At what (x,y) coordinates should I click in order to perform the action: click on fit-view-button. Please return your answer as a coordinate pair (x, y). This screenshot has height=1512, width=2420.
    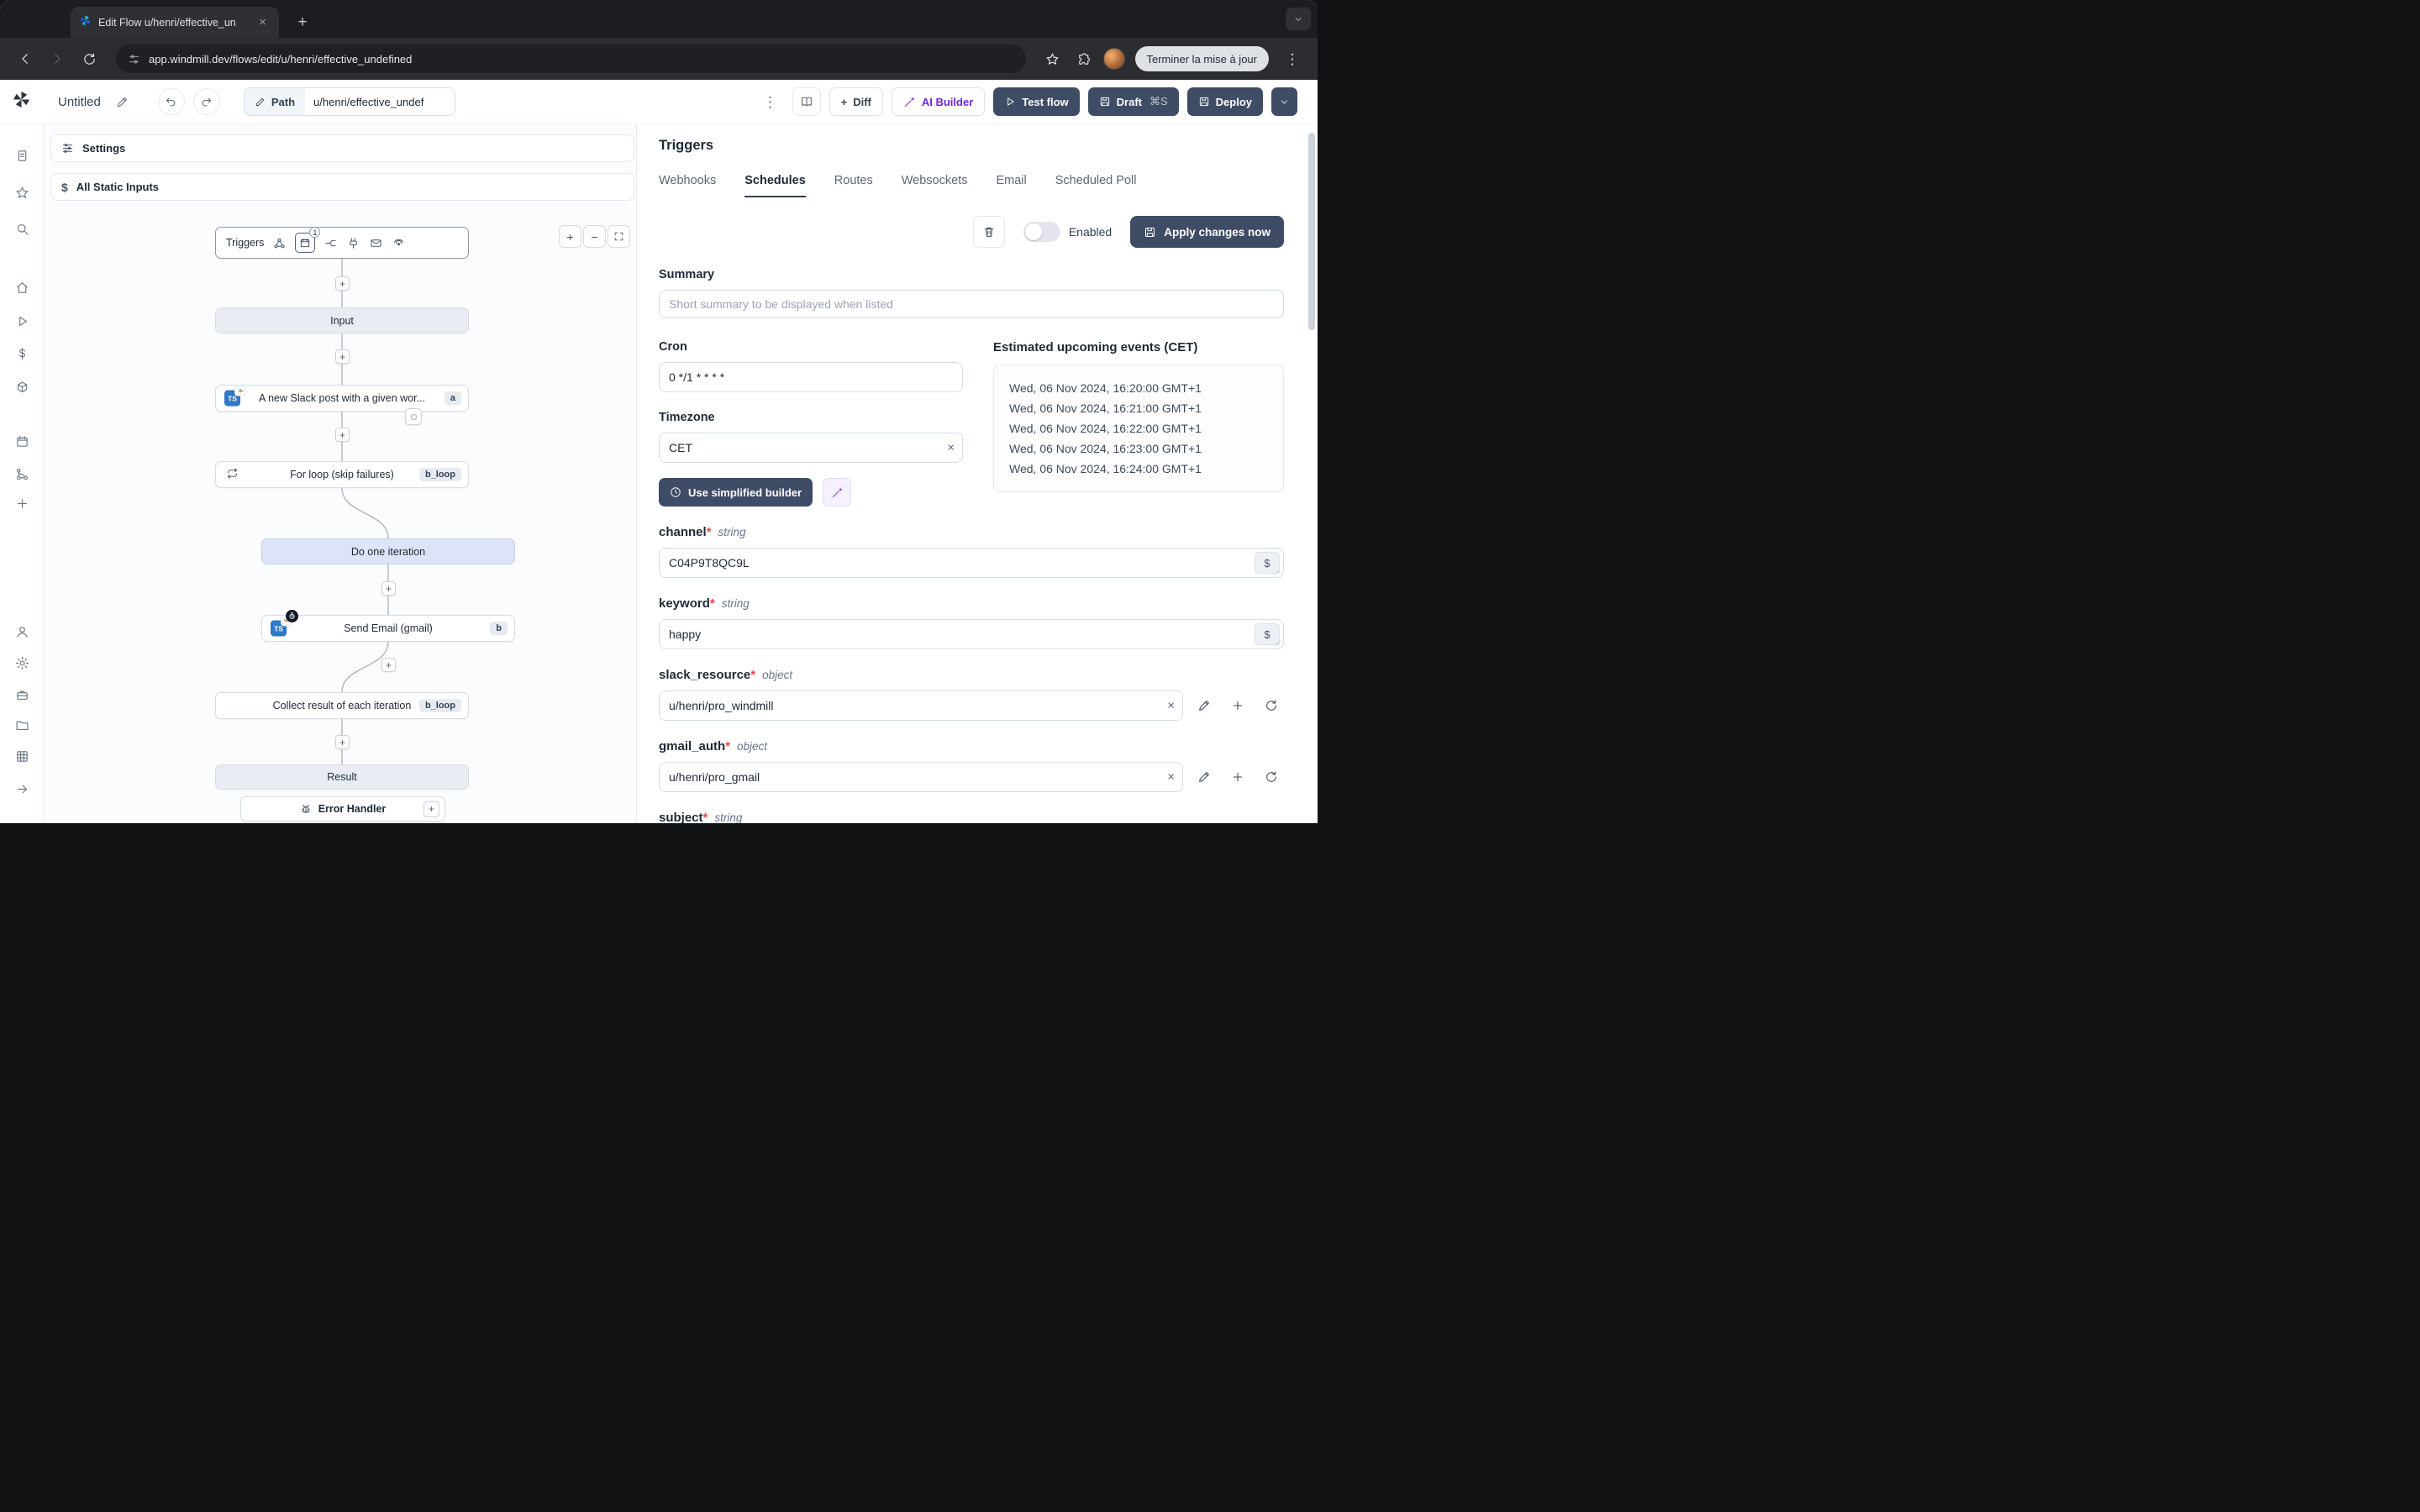
    Looking at the image, I should click on (619, 236).